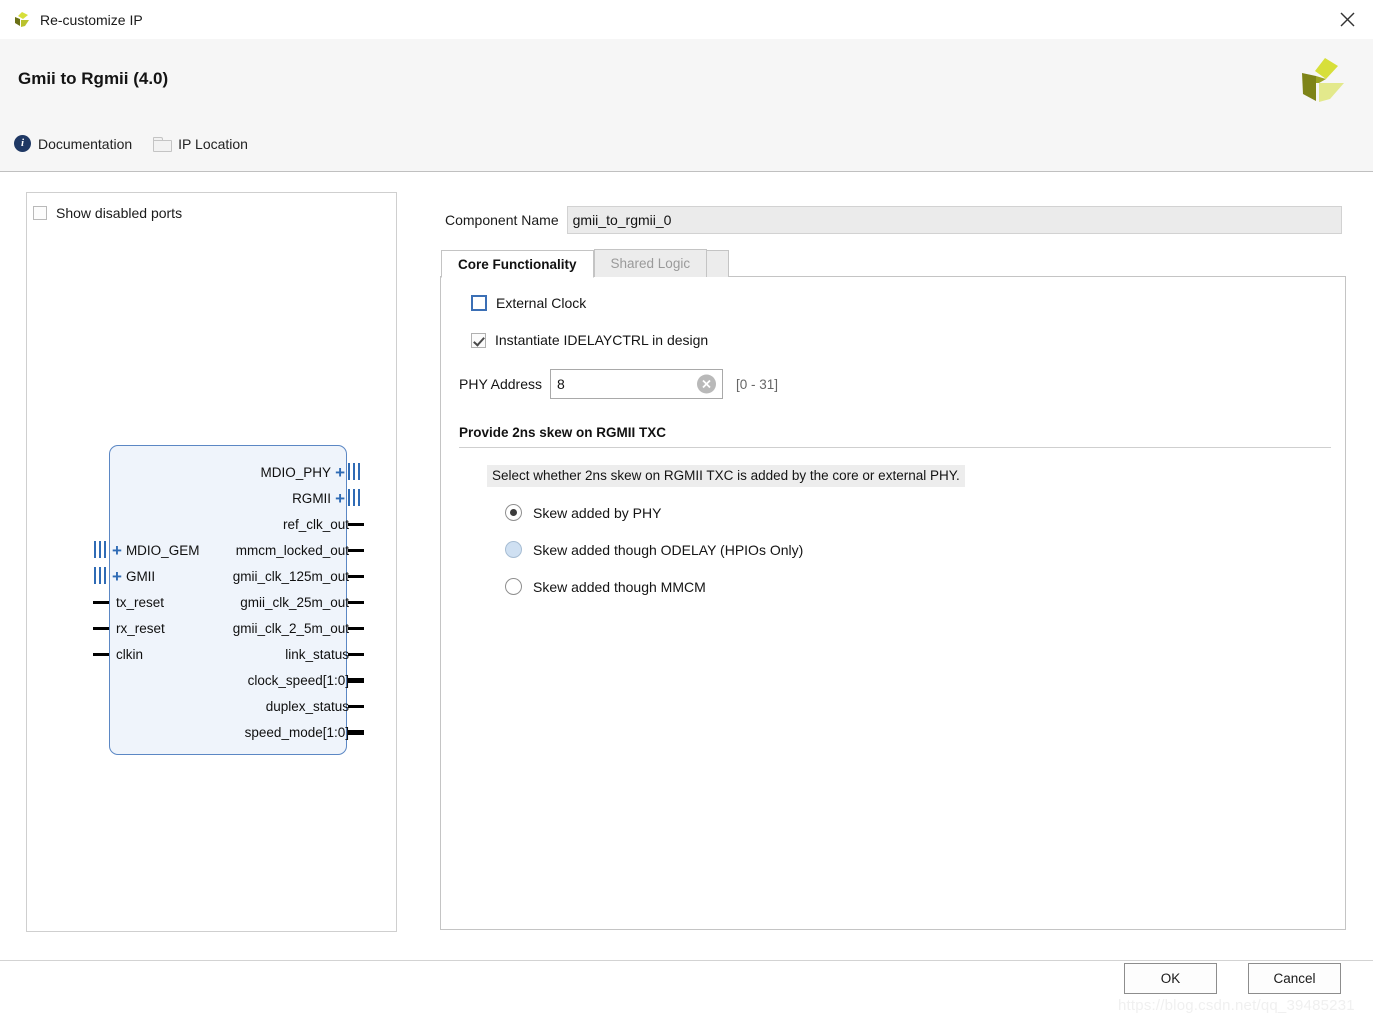  Describe the element at coordinates (707, 384) in the screenshot. I see `clear-circle-icon` at that location.